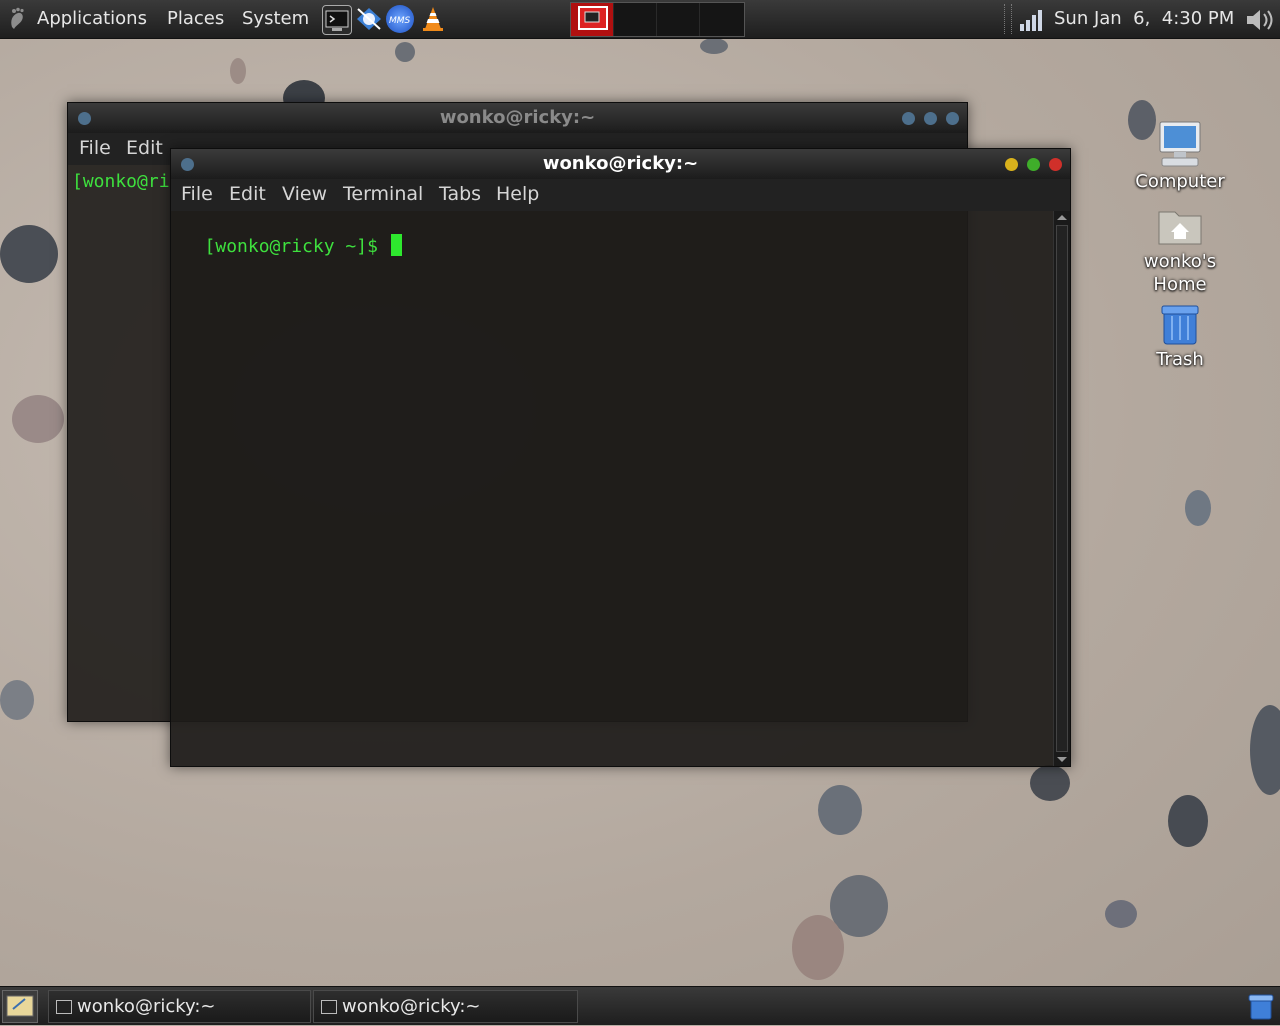 The image size is (1280, 1026). I want to click on network-app-icon, so click(368, 19).